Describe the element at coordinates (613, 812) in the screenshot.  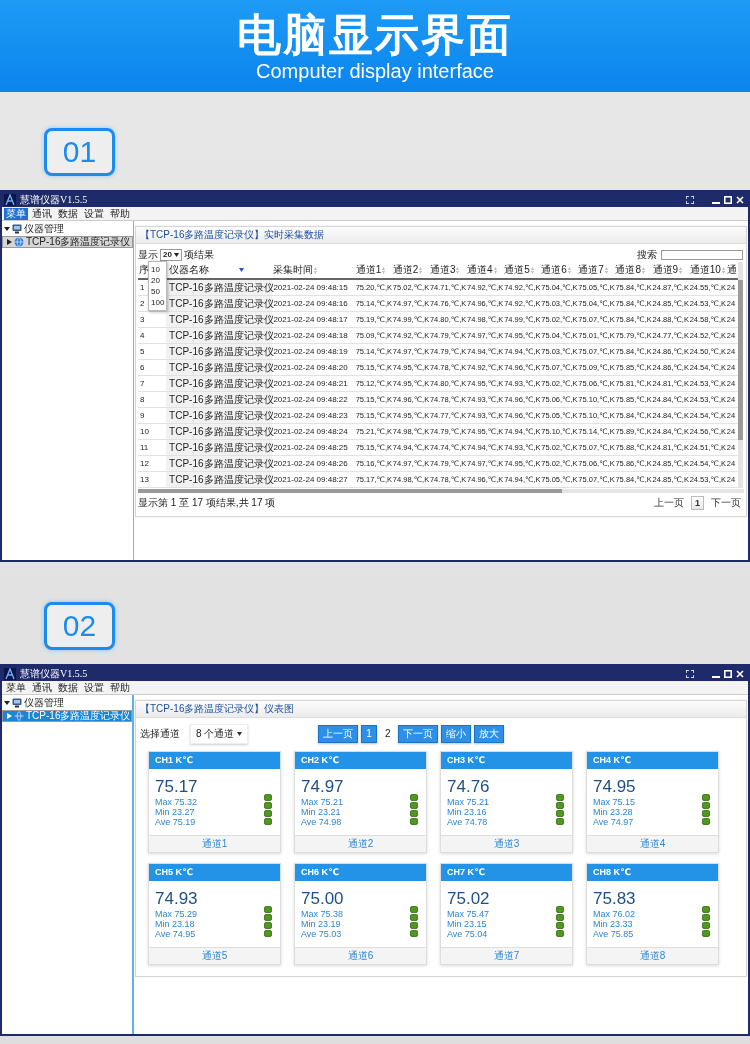
I see `stat-text: Min 23.28` at that location.